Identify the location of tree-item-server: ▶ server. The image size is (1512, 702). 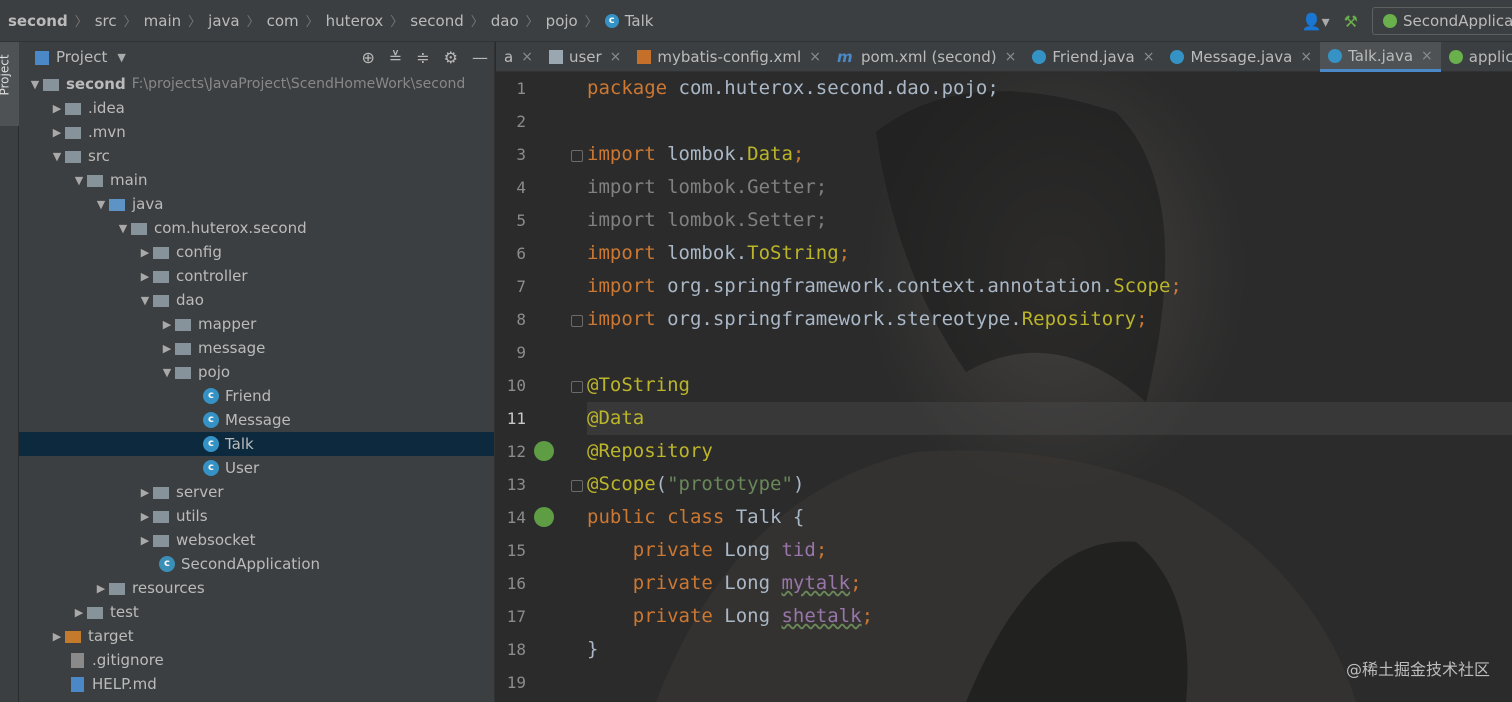
(256, 492).